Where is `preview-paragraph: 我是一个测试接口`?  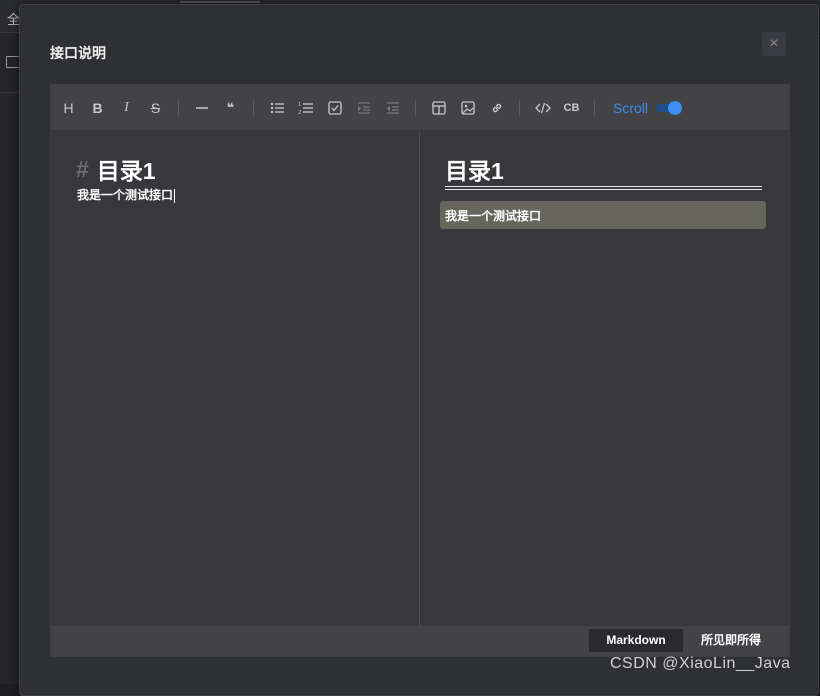
preview-paragraph: 我是一个测试接口 is located at coordinates (493, 216).